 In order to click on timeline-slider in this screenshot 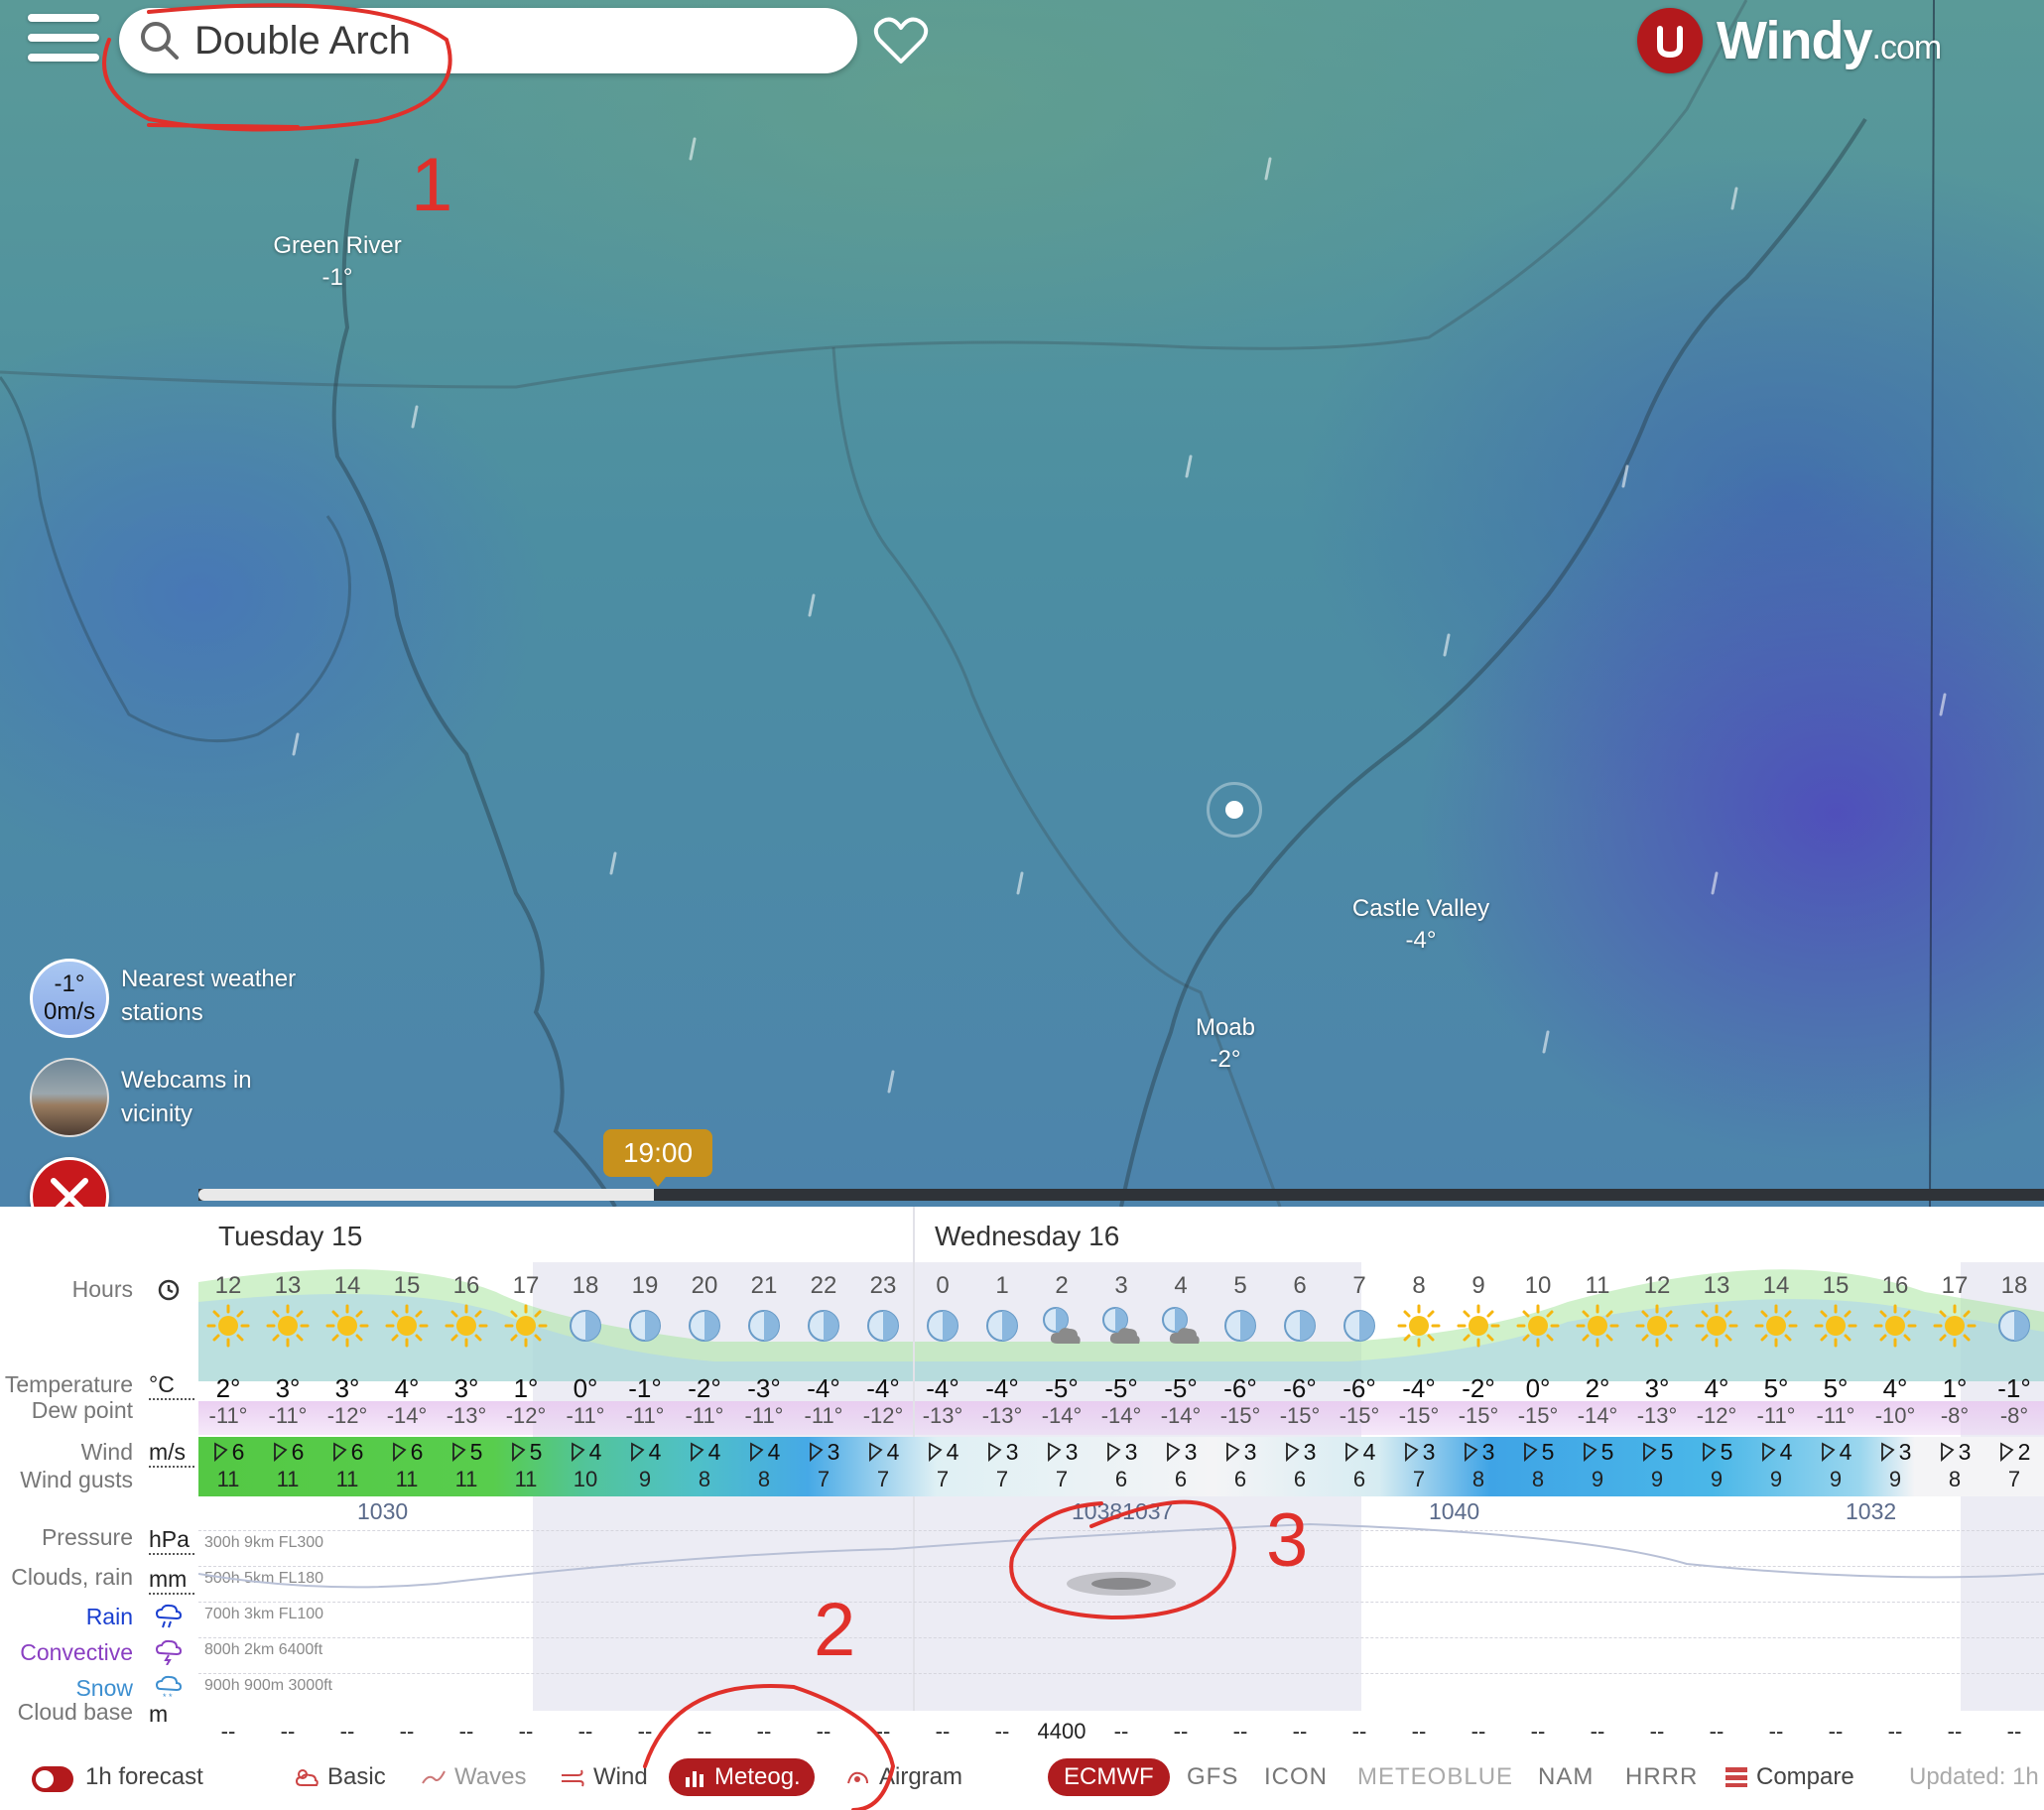, I will do `click(1121, 1195)`.